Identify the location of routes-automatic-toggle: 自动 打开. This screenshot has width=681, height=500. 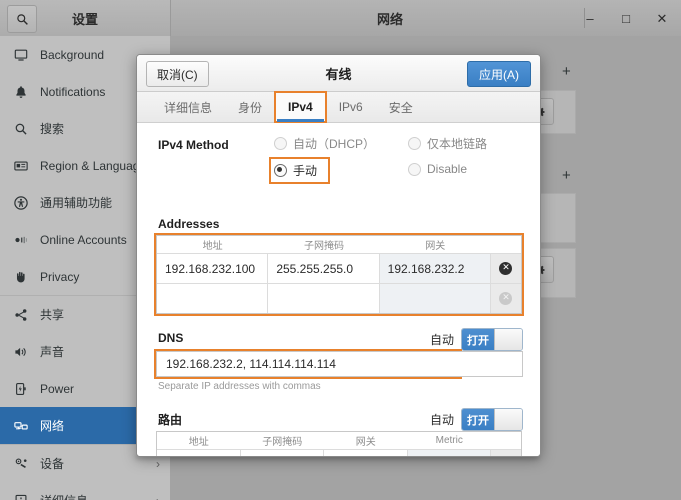
(476, 419).